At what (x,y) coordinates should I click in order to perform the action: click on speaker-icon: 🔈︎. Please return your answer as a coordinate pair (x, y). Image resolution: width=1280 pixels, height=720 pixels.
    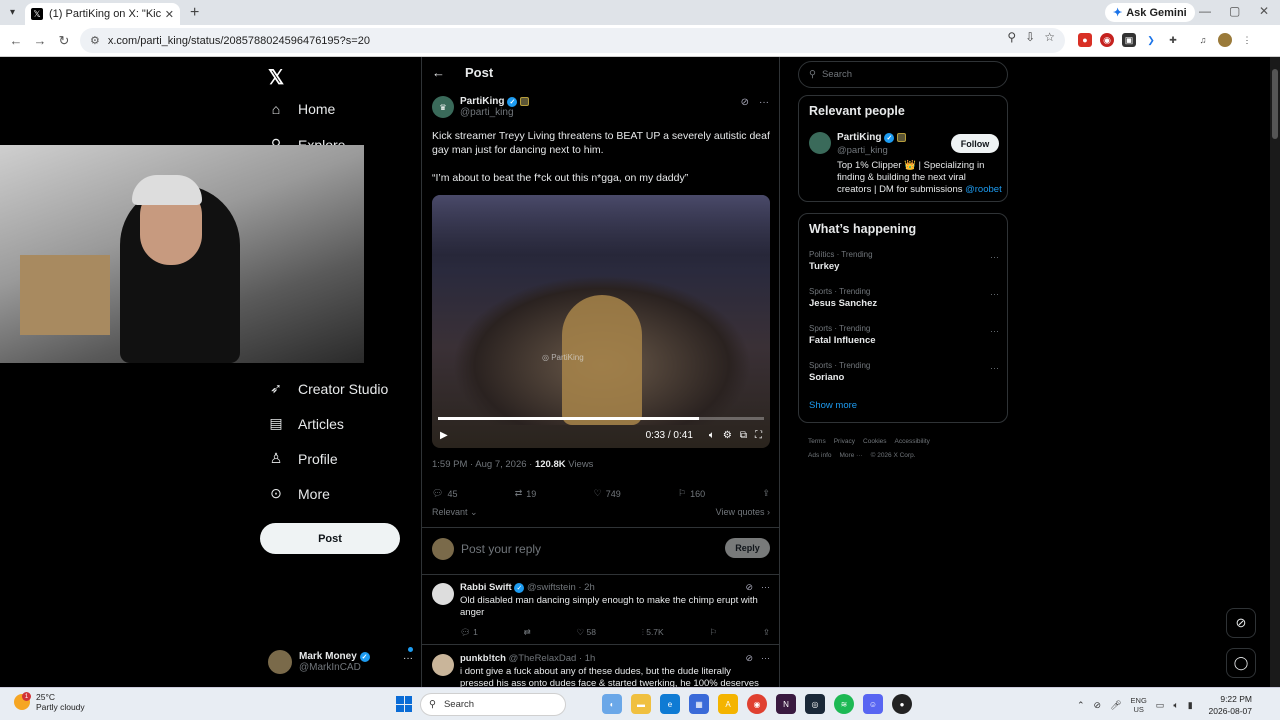
    Looking at the image, I should click on (1175, 705).